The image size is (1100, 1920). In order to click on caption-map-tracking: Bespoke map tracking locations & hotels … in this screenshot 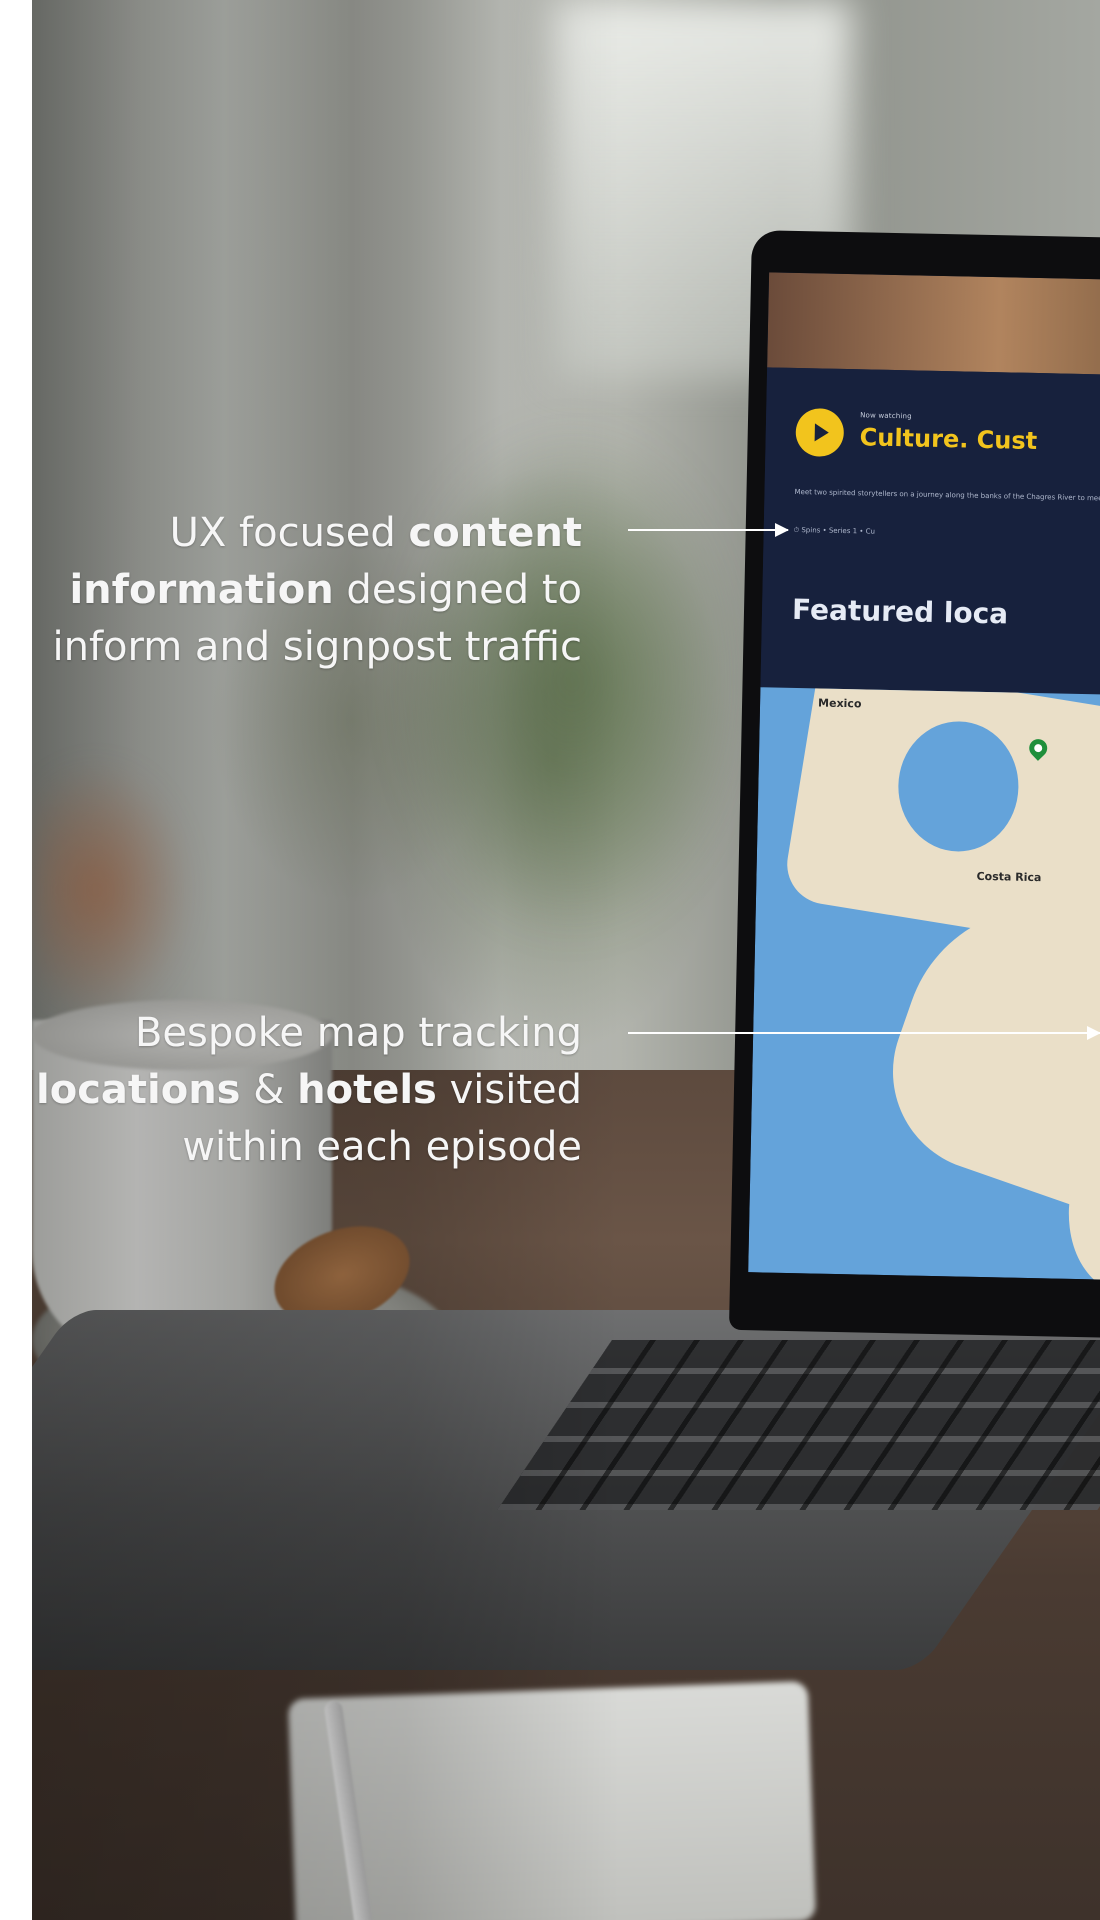, I will do `click(302, 1090)`.